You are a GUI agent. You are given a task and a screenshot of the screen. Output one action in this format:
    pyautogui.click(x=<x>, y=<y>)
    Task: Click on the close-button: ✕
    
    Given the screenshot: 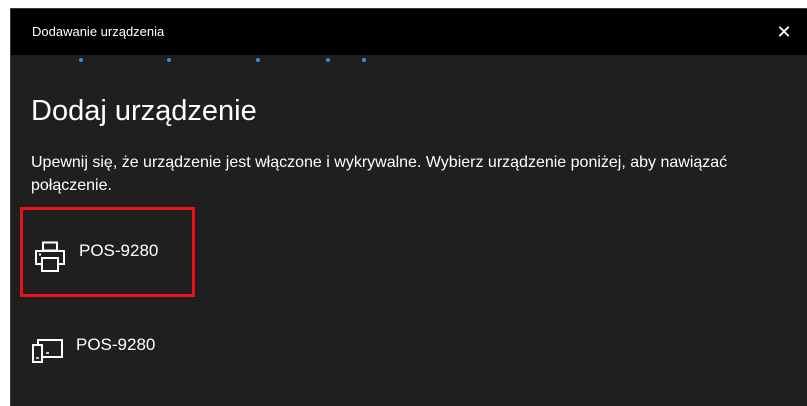 What is the action you would take?
    pyautogui.click(x=784, y=32)
    